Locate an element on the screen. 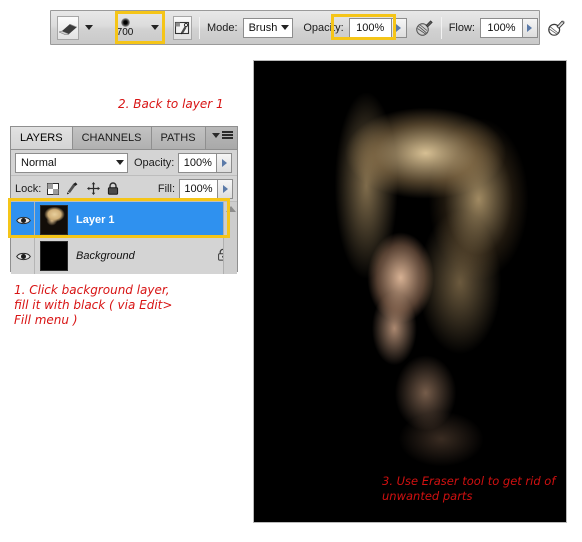 This screenshot has height=542, width=582. scroll-up-arrow-icon is located at coordinates (230, 209).